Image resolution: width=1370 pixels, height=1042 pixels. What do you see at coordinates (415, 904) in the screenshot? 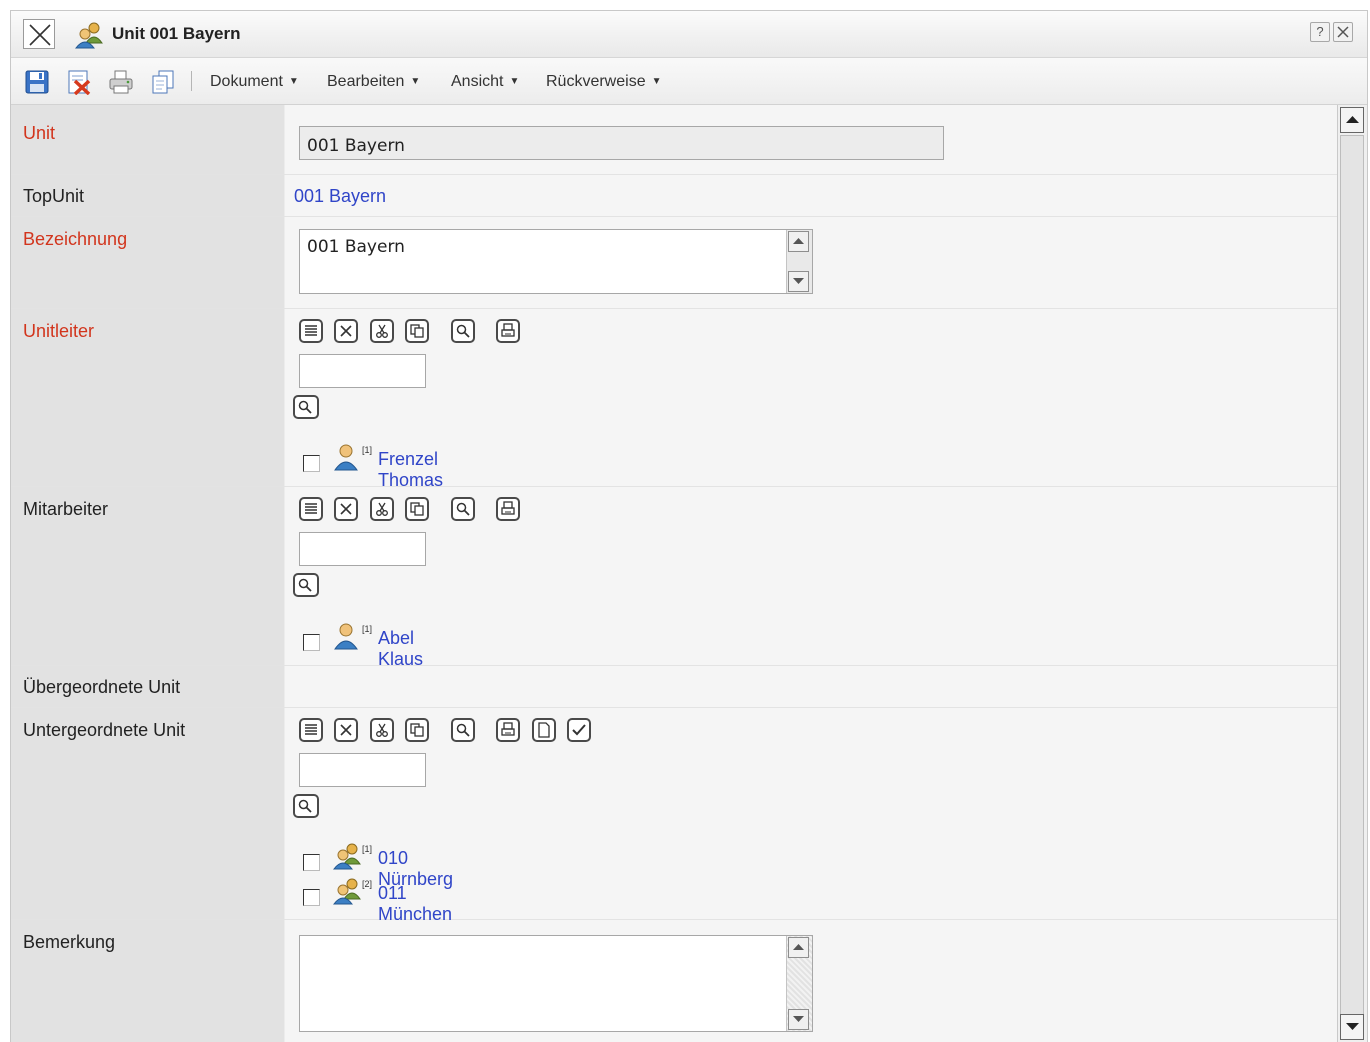
I see `unit-link: 011 München` at bounding box center [415, 904].